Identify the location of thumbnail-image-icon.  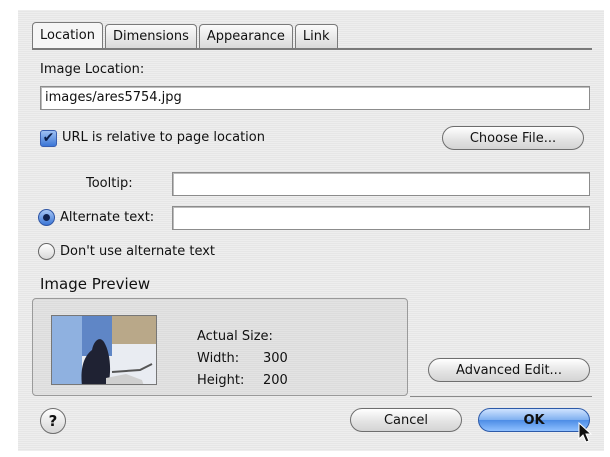
(104, 350).